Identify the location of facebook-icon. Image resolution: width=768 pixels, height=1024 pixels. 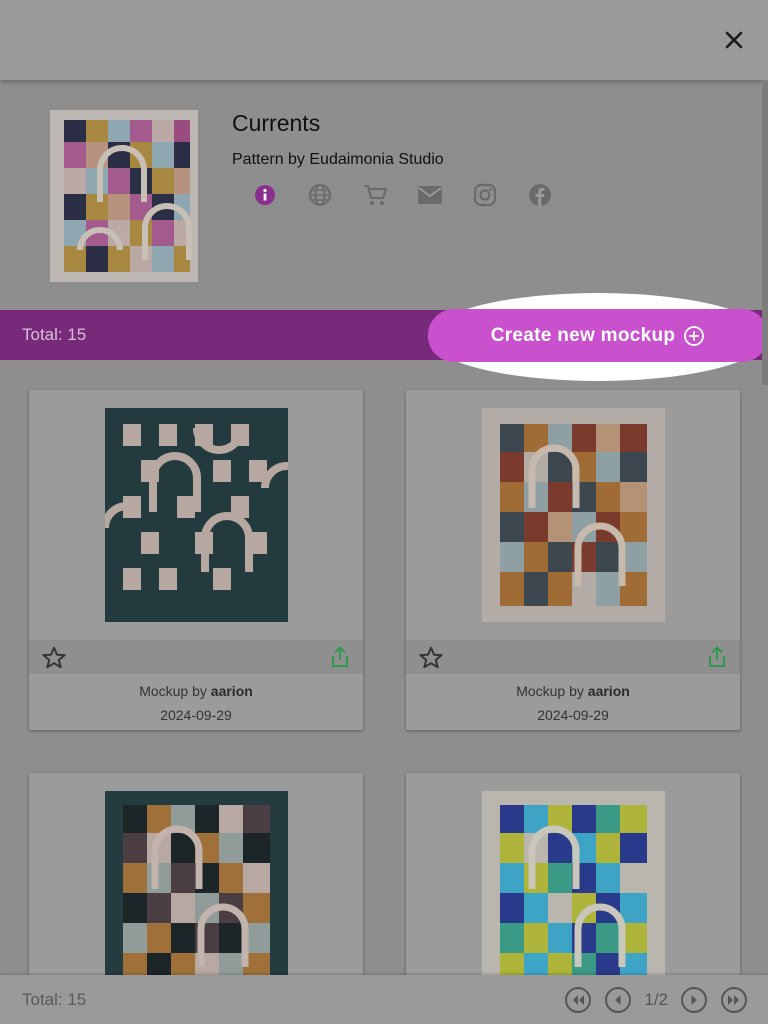
(539, 195).